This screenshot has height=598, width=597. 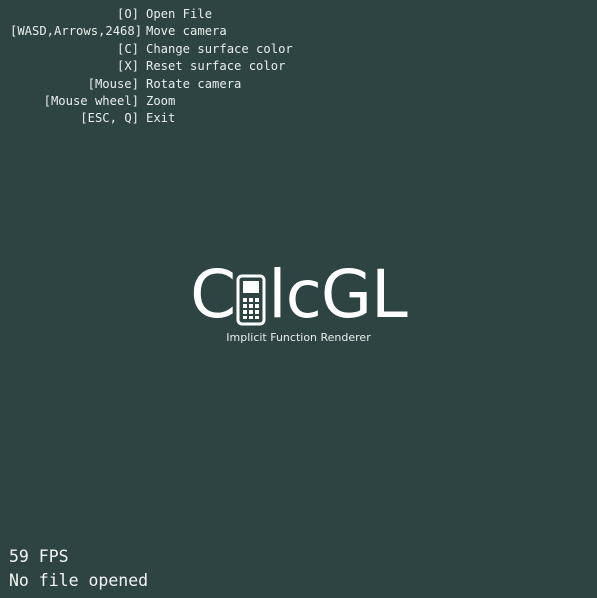 I want to click on shortcut-key: [Mouse], so click(x=113, y=83).